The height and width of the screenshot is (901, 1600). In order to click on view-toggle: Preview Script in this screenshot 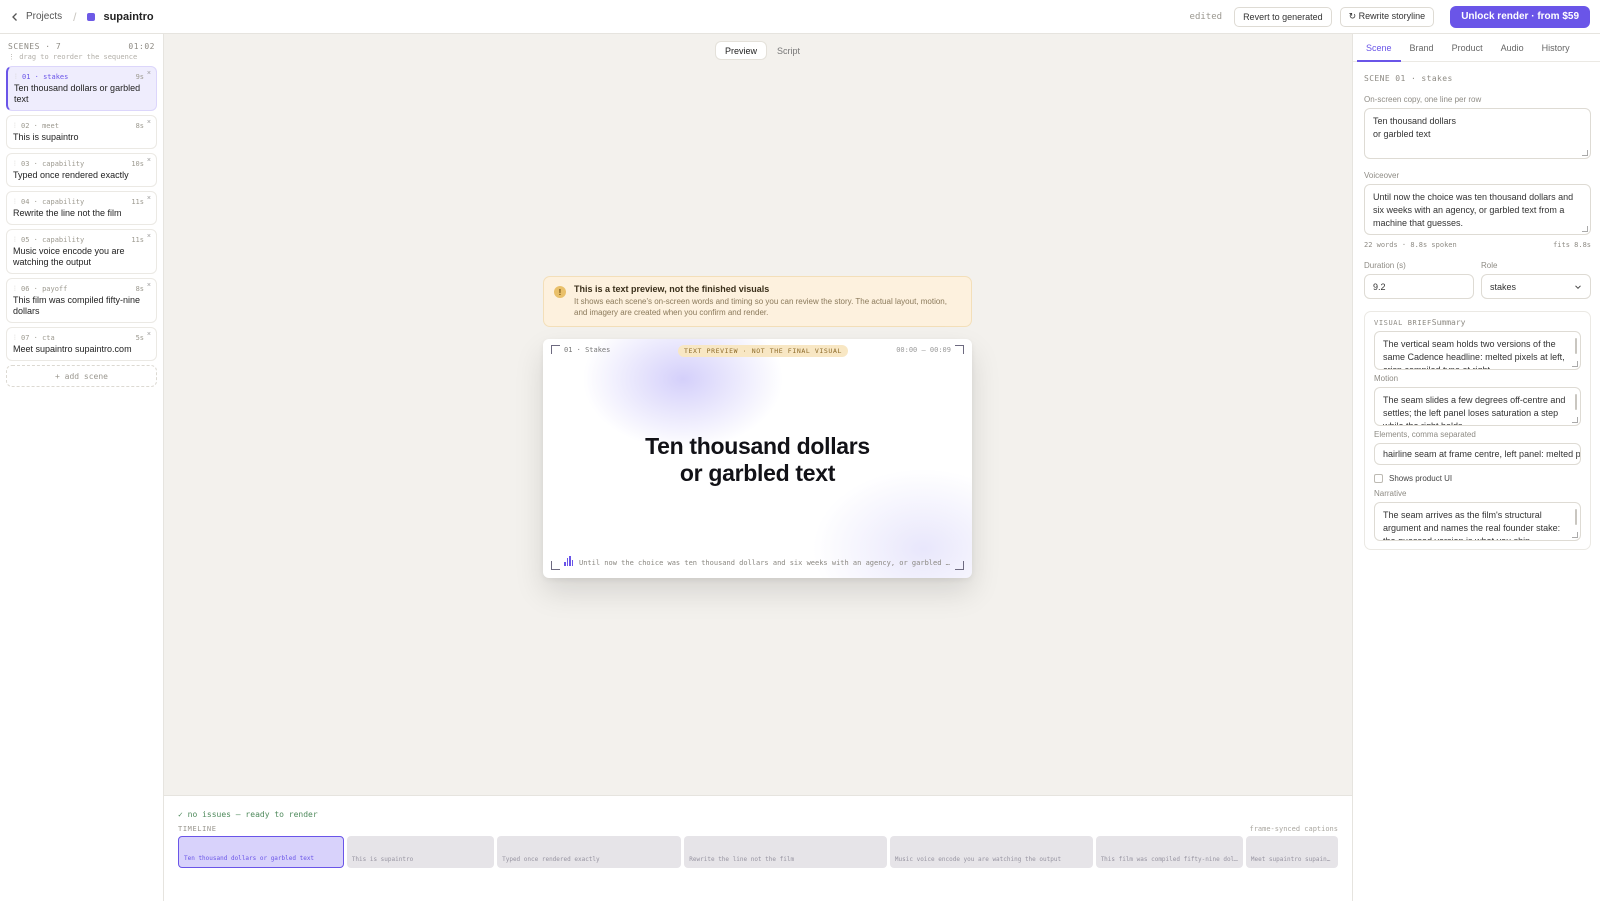, I will do `click(762, 50)`.